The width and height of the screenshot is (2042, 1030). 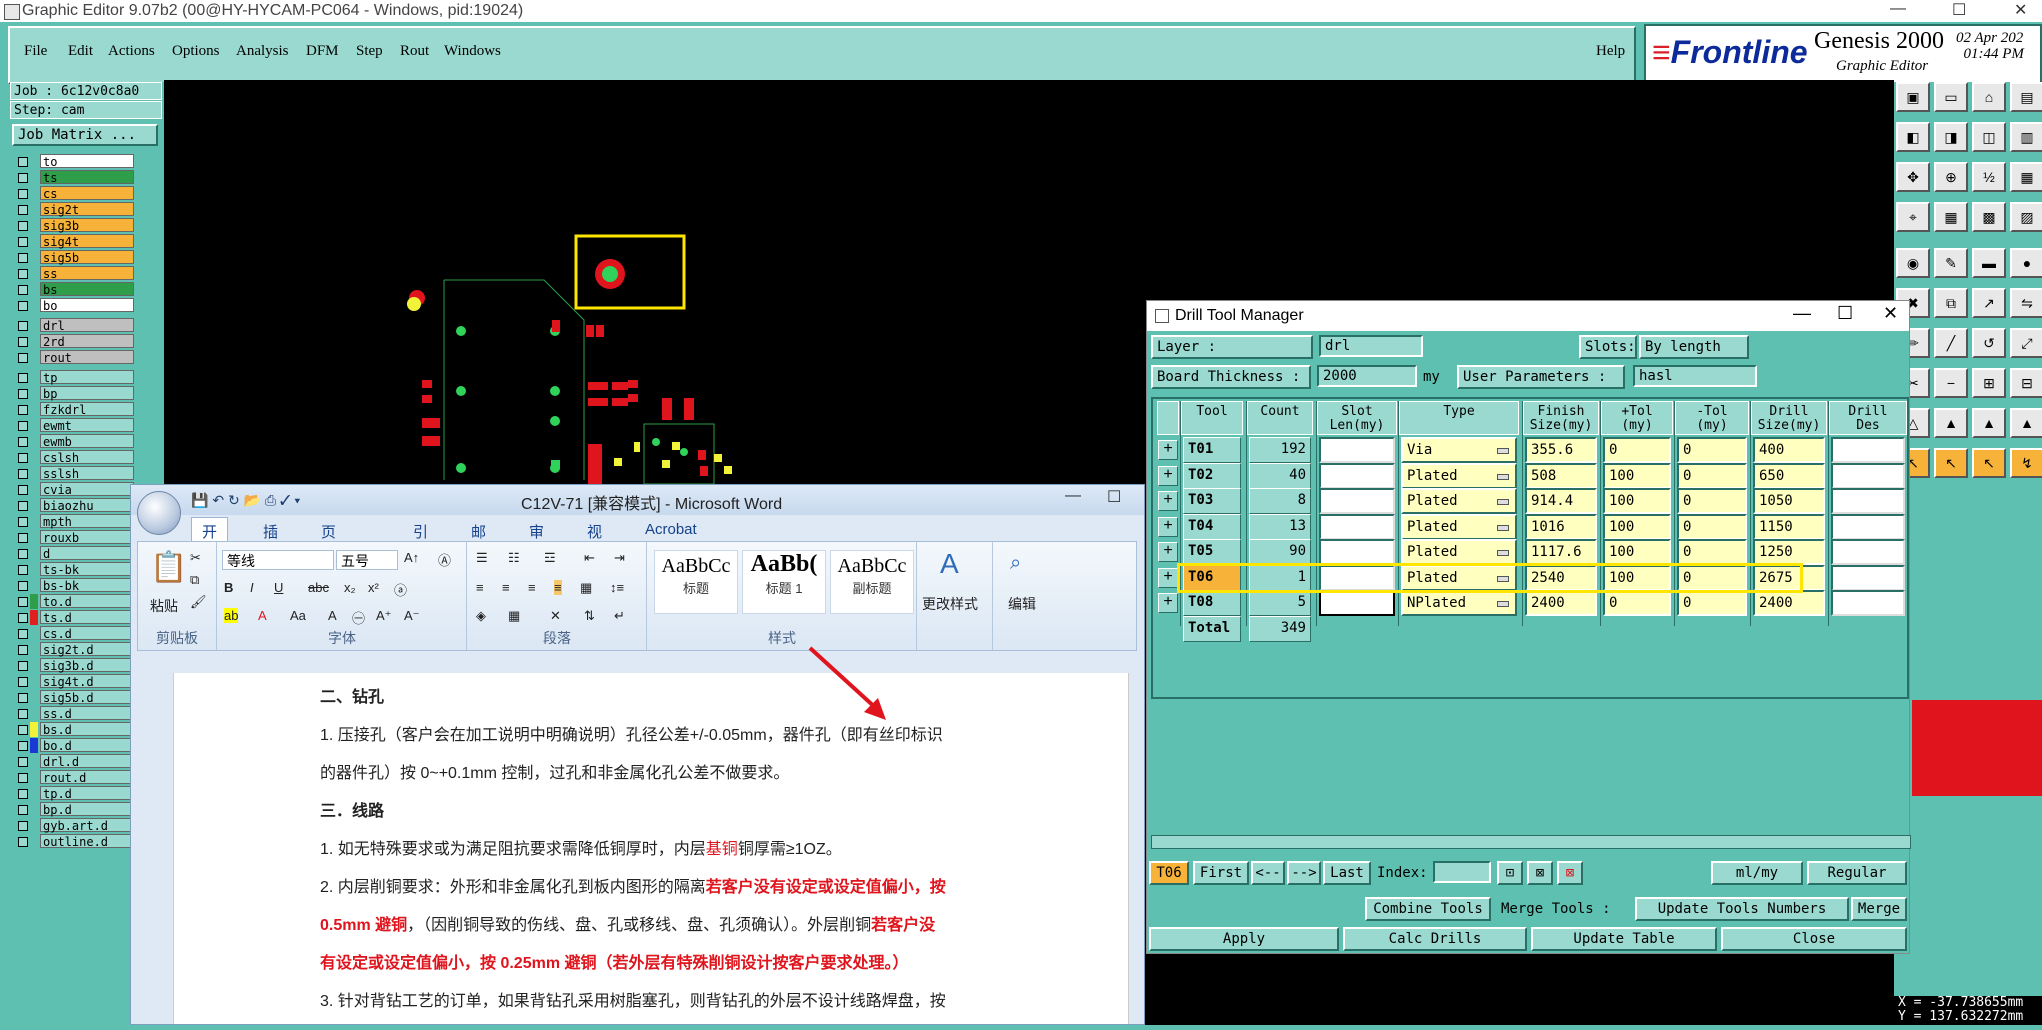 I want to click on sort-icon: ⇅, so click(x=589, y=616).